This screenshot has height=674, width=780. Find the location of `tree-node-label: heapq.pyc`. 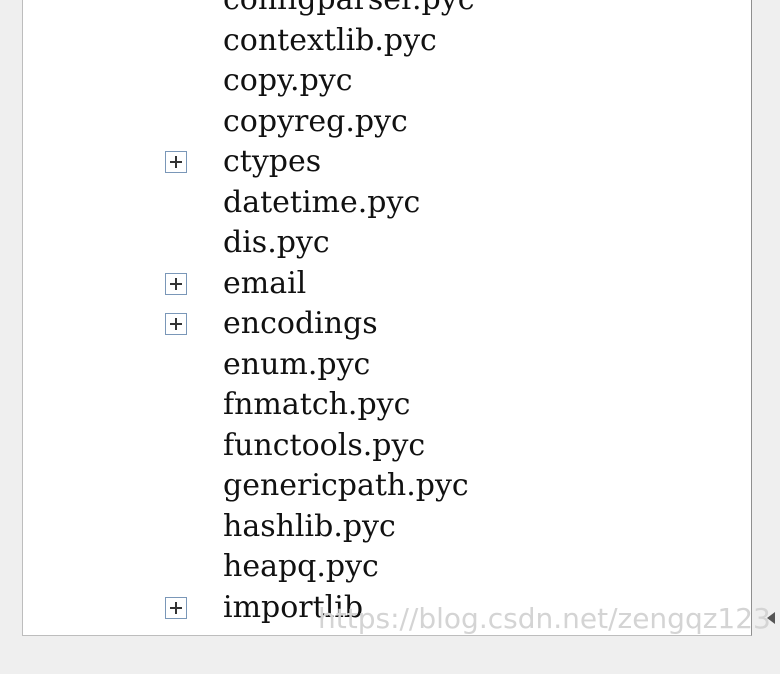

tree-node-label: heapq.pyc is located at coordinates (301, 567).